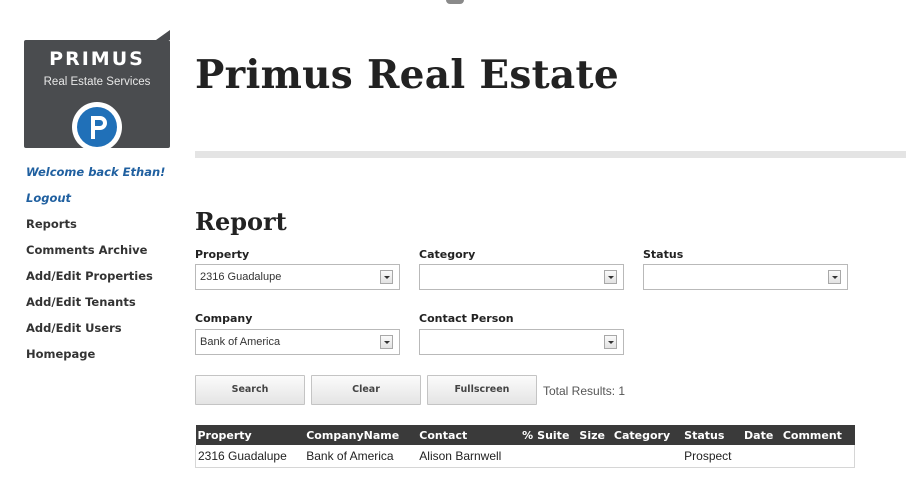 The height and width of the screenshot is (502, 906). Describe the element at coordinates (550, 154) in the screenshot. I see `header-divider` at that location.